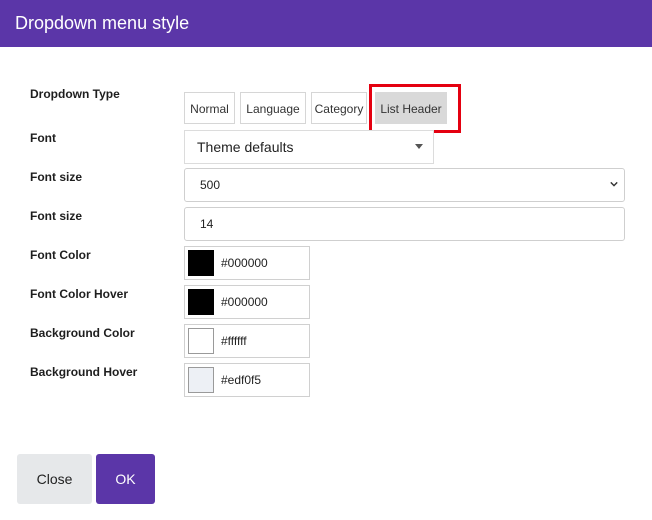  I want to click on background-color-value: #ffffff, so click(234, 341).